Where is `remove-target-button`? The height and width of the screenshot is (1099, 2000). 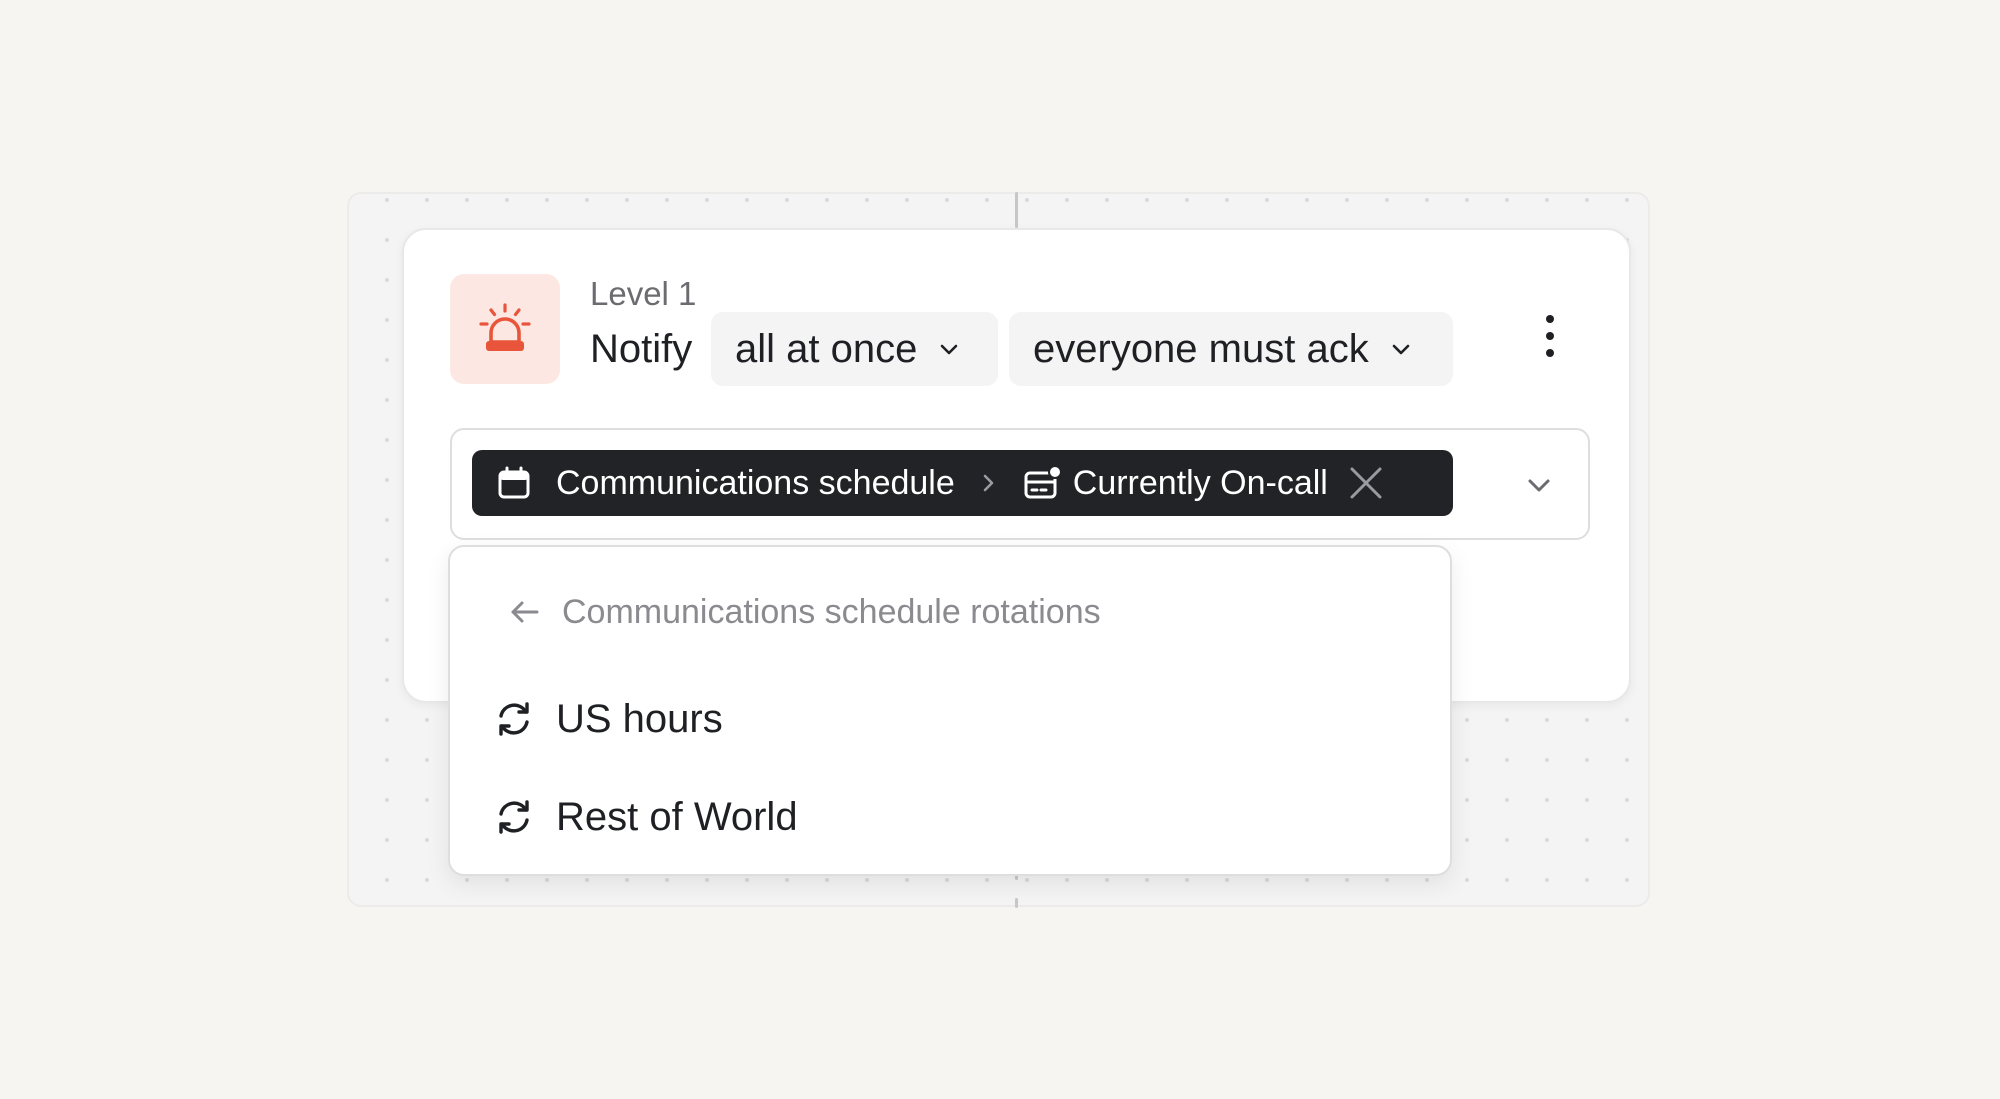
remove-target-button is located at coordinates (1366, 483).